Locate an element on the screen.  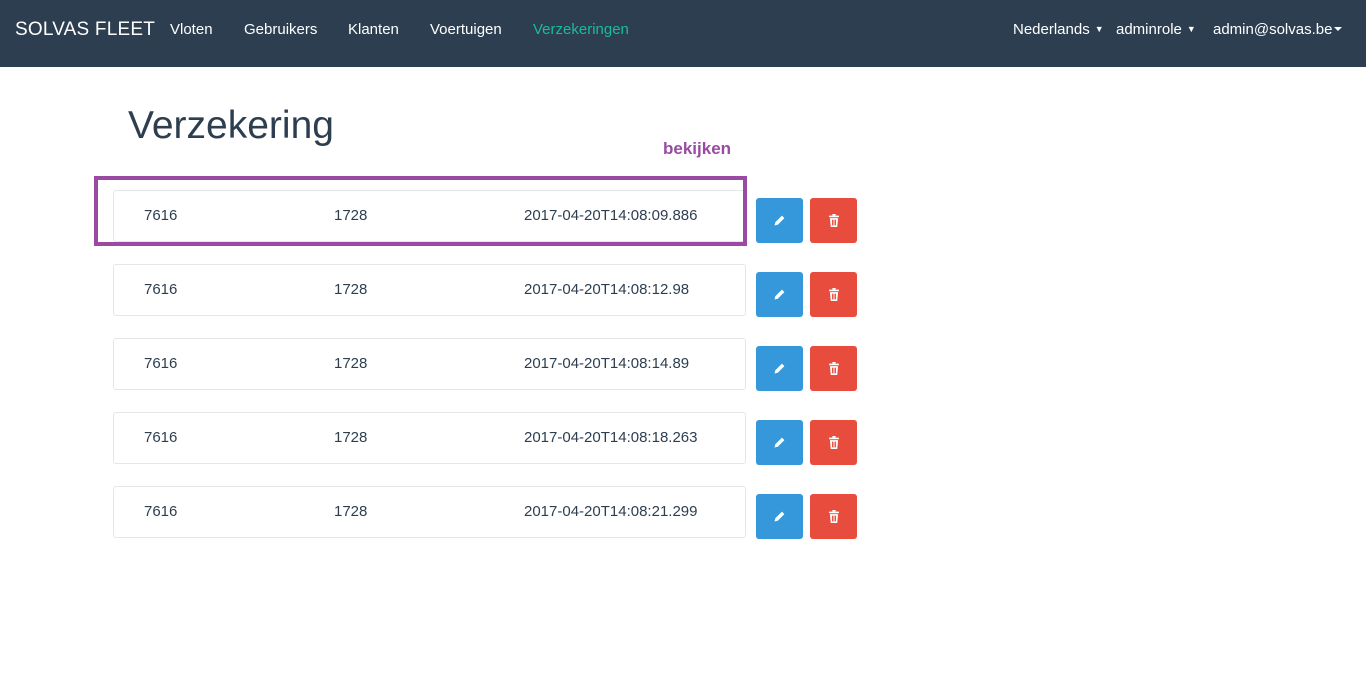
nav-item-klanten: Klanten is located at coordinates (373, 29).